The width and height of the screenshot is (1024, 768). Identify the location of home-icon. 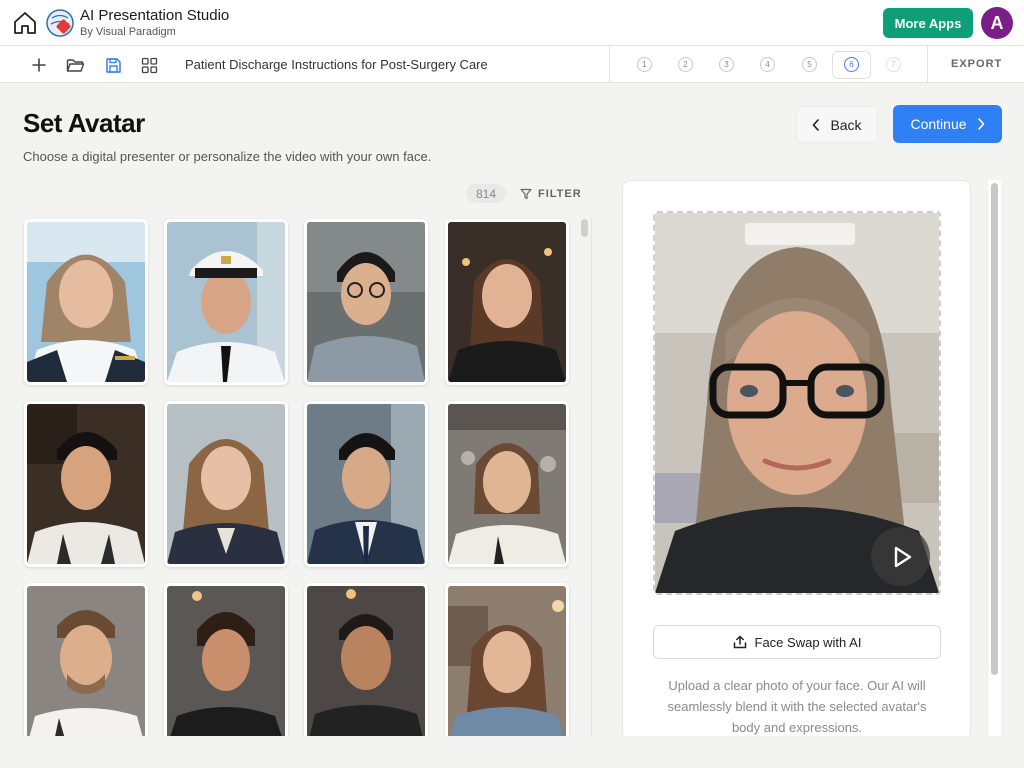
(25, 23).